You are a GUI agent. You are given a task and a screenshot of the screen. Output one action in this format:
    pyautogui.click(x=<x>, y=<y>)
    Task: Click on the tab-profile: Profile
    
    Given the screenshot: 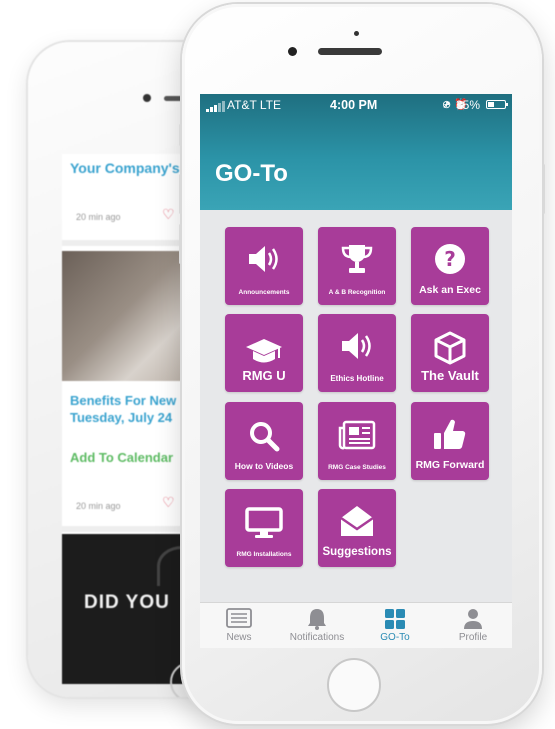 What is the action you would take?
    pyautogui.click(x=473, y=625)
    